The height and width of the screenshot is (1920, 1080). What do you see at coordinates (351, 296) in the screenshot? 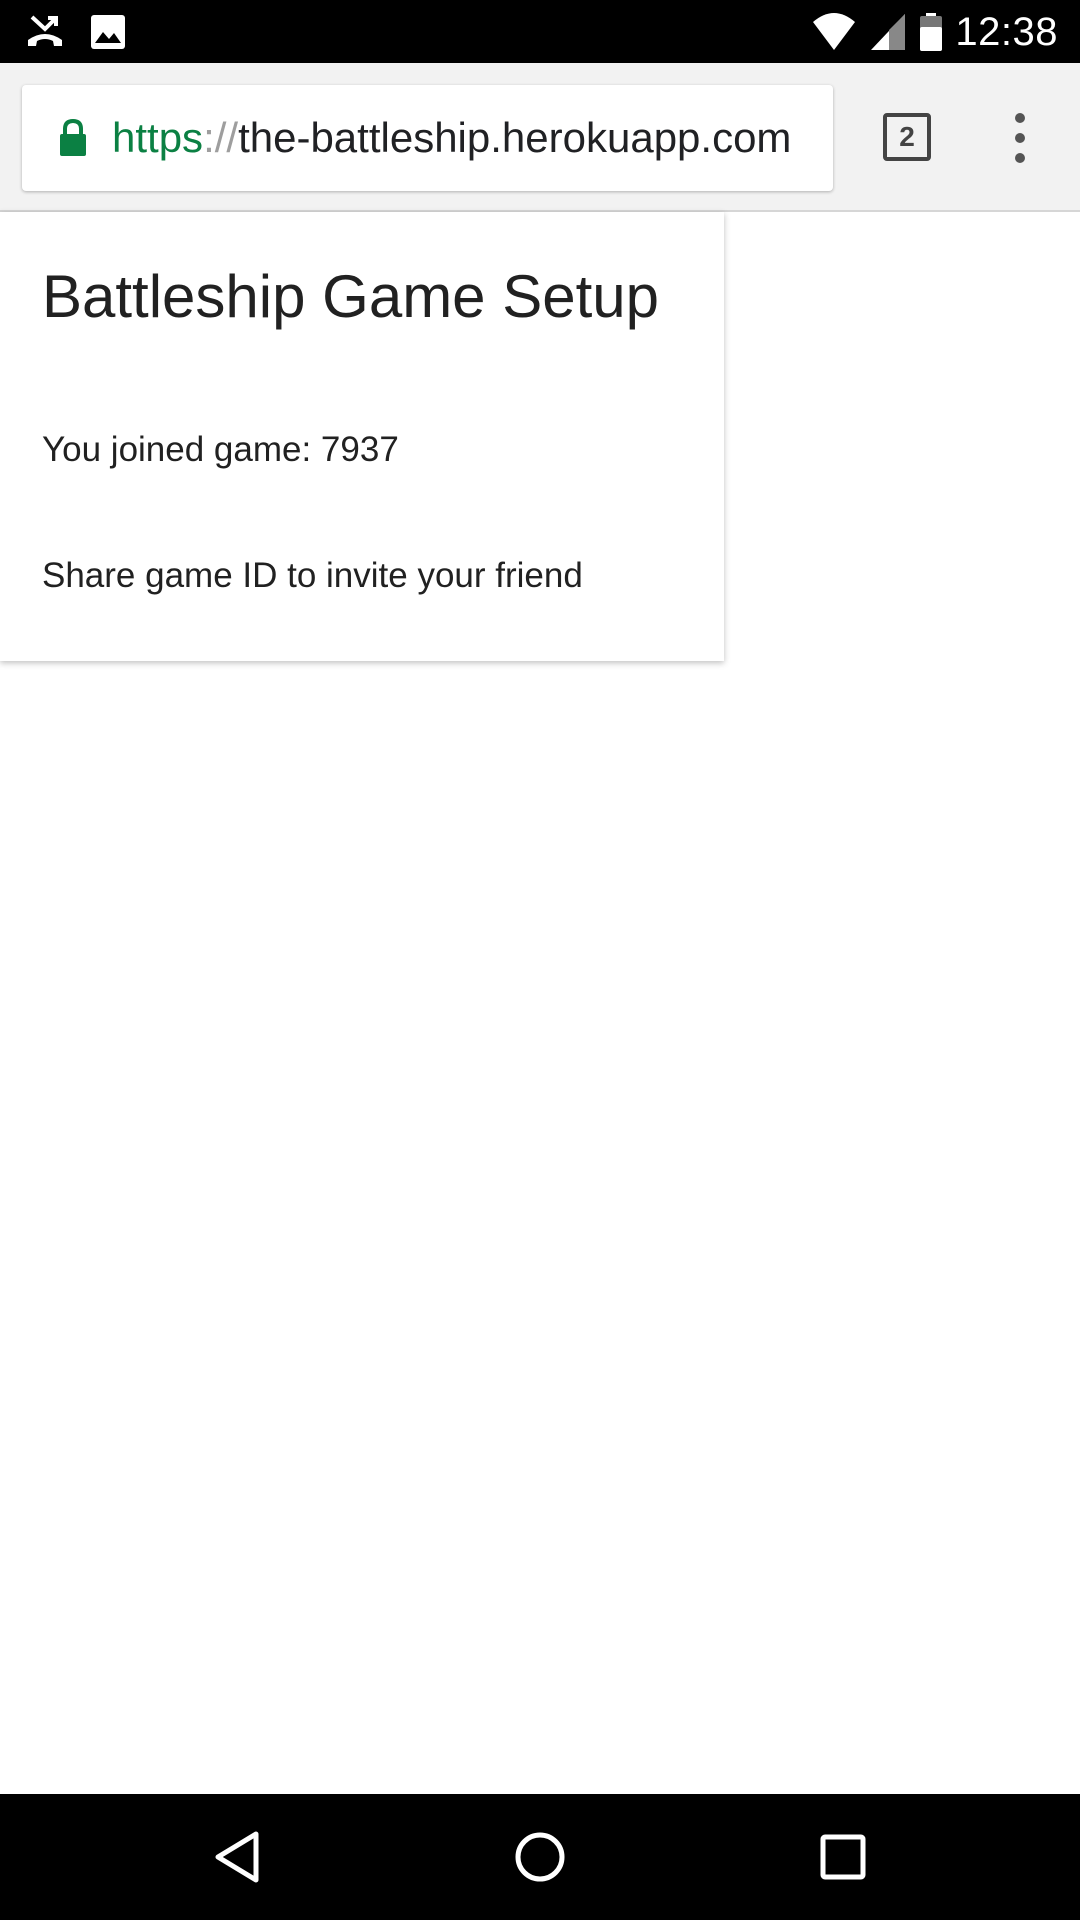
I see `page-title: Battleship Game Setup` at bounding box center [351, 296].